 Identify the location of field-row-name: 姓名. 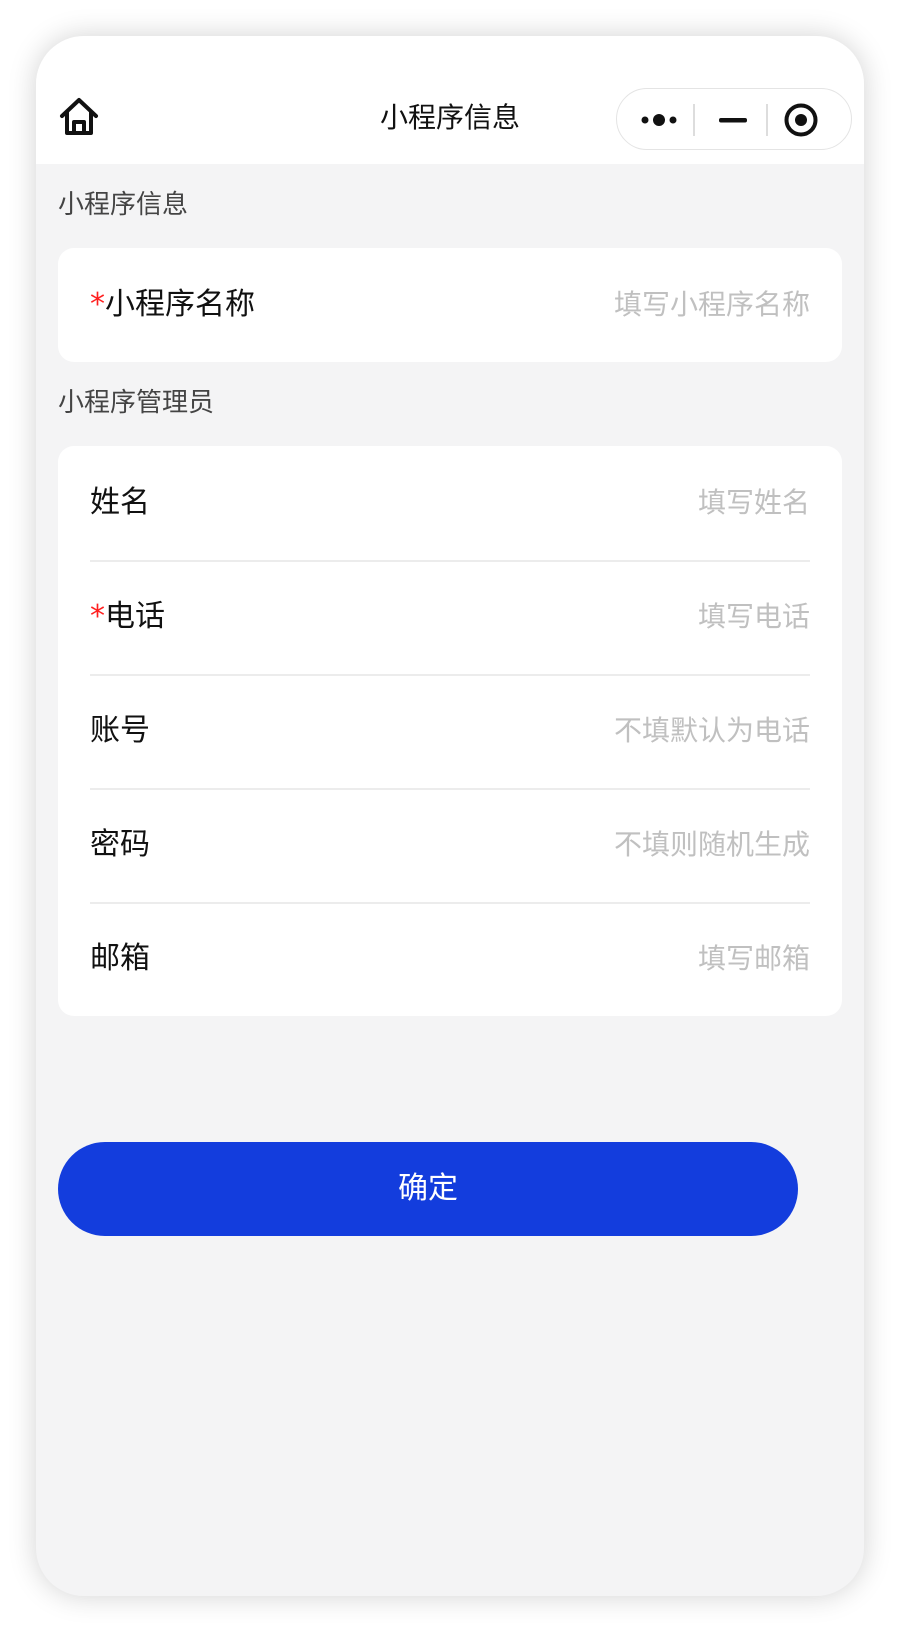
(450, 503).